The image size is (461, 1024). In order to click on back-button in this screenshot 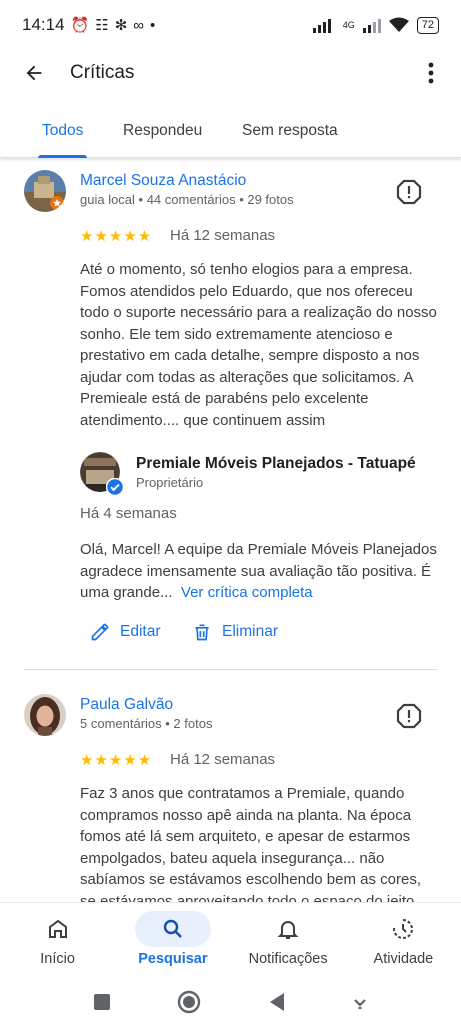, I will do `click(34, 73)`.